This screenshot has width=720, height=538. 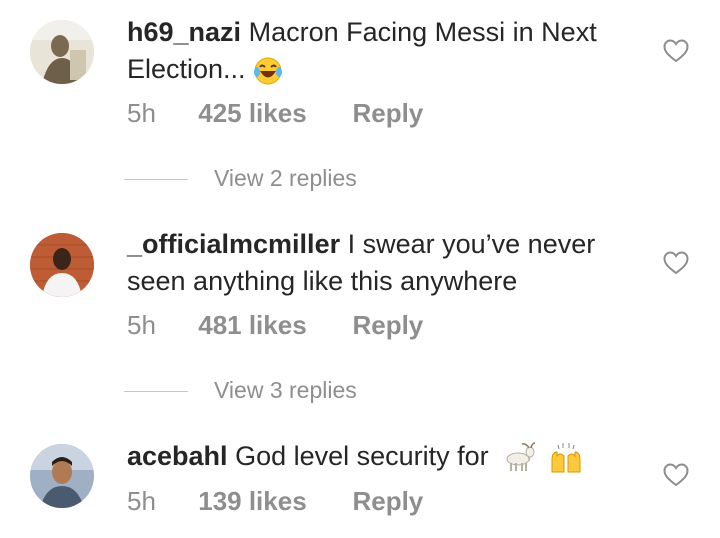 What do you see at coordinates (285, 390) in the screenshot?
I see `view-replies-label: View 3 replies` at bounding box center [285, 390].